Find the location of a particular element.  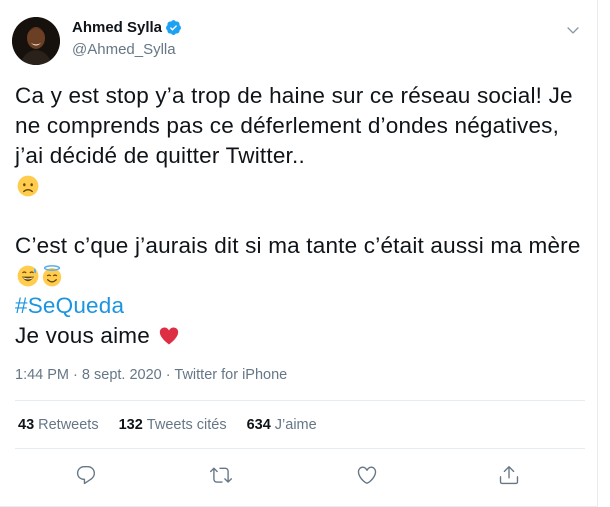

quotes-stat: 132 Tweets cités is located at coordinates (173, 425).